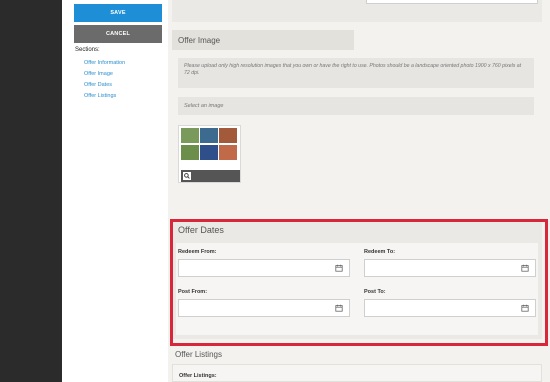 This screenshot has width=550, height=382. I want to click on image-thumbnail, so click(209, 154).